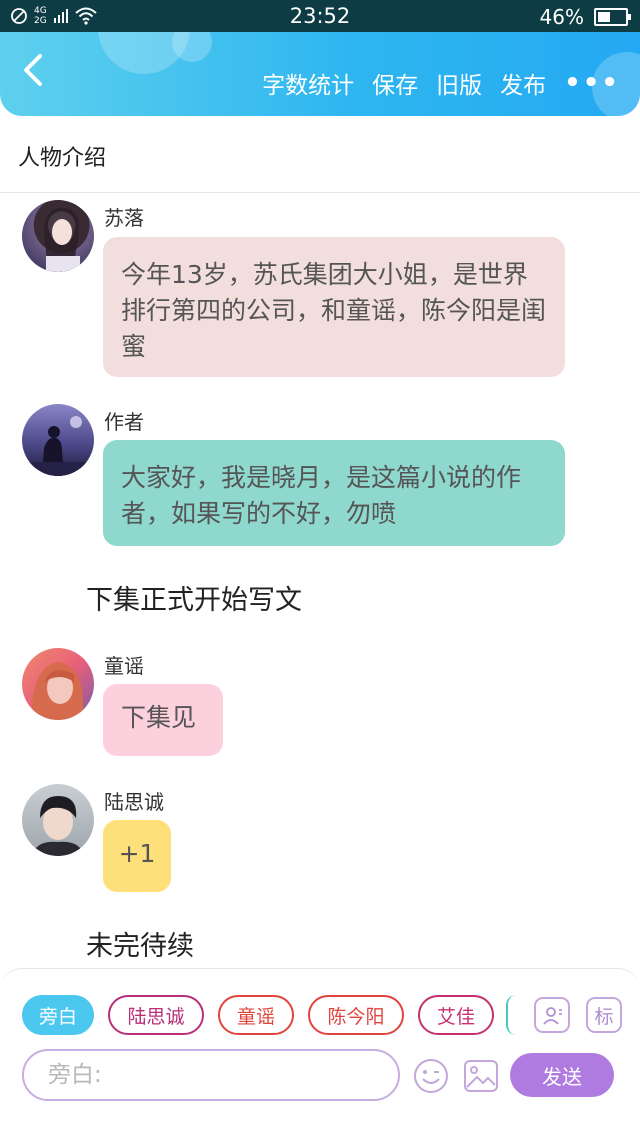 This screenshot has height=1138, width=640. What do you see at coordinates (58, 1015) in the screenshot?
I see `role-chip-narrator: 旁白` at bounding box center [58, 1015].